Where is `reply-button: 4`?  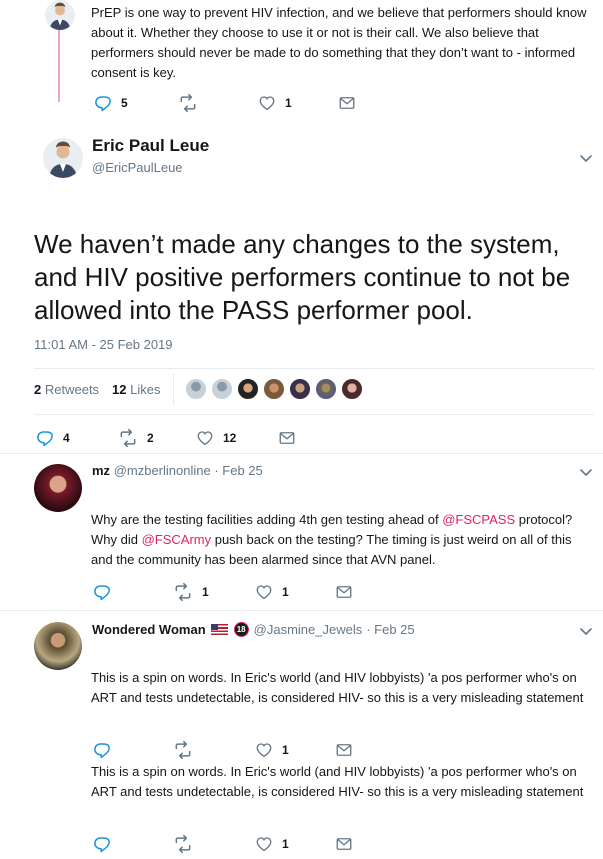
reply-button: 4 is located at coordinates (77, 438).